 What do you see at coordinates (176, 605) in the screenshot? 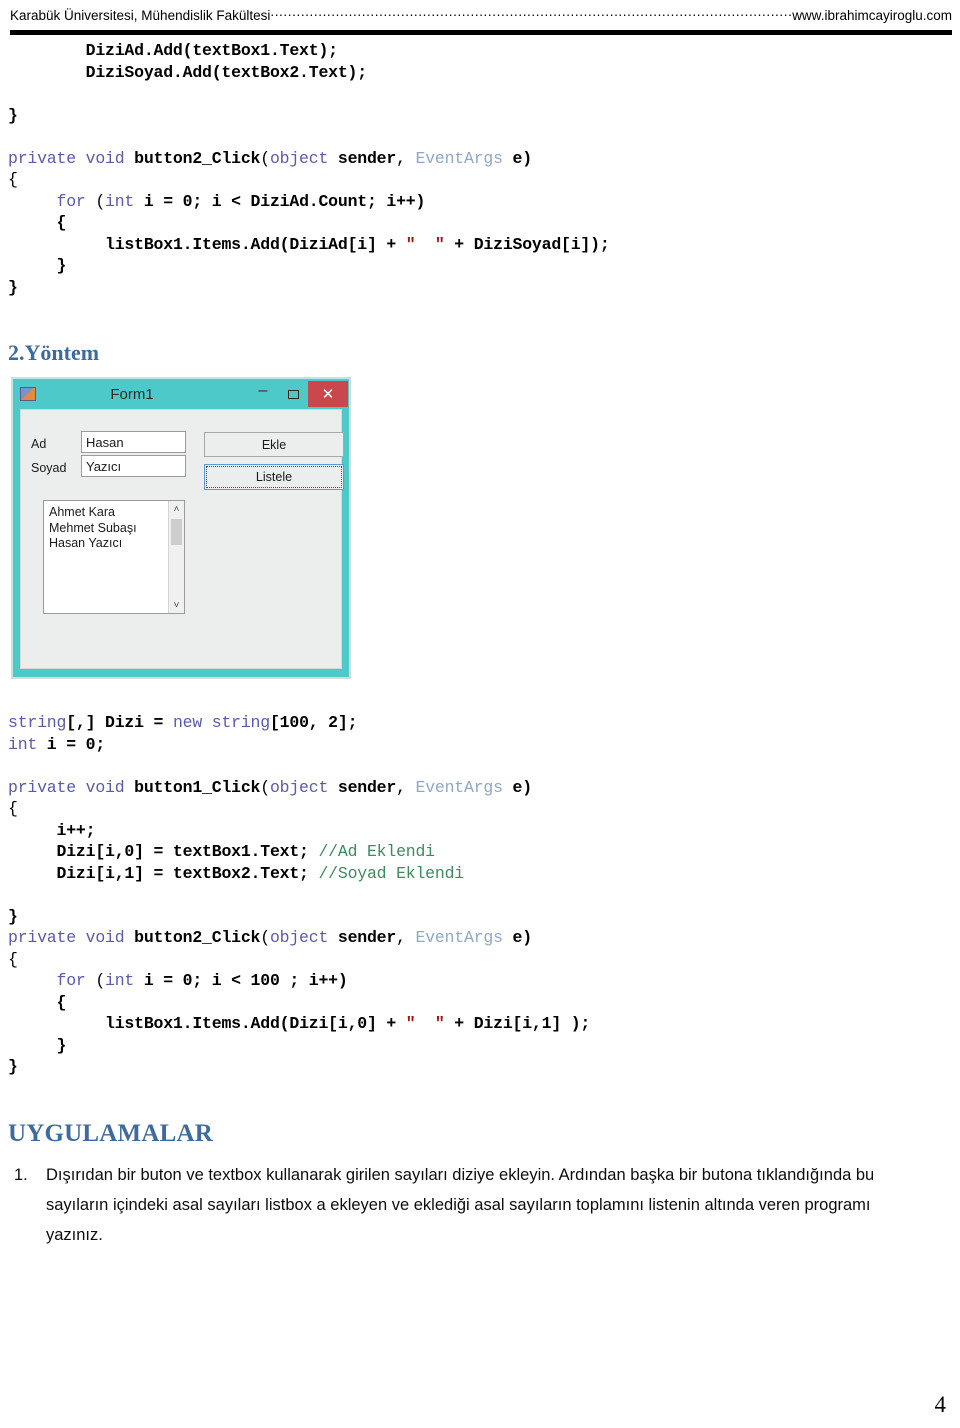
I see `scroll-down-icon: ˅` at bounding box center [176, 605].